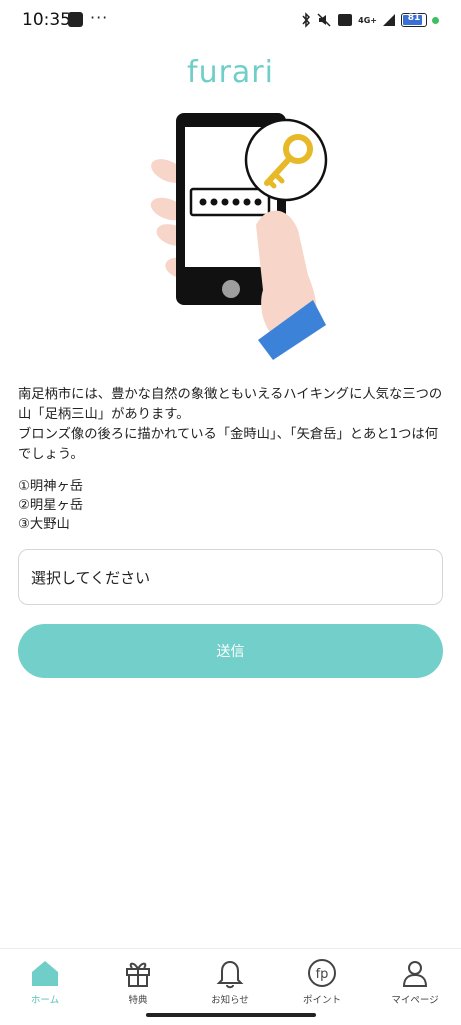 This screenshot has width=461, height=1025. Describe the element at coordinates (415, 974) in the screenshot. I see `person-icon` at that location.